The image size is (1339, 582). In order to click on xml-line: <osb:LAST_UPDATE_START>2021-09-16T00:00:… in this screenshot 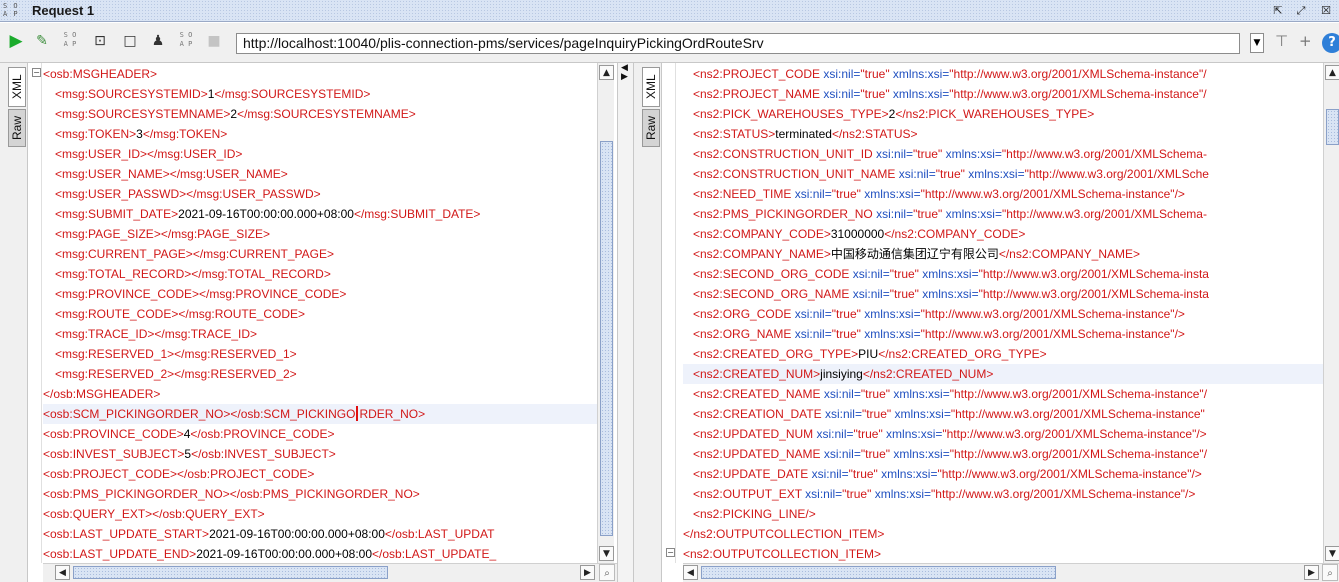, I will do `click(320, 534)`.